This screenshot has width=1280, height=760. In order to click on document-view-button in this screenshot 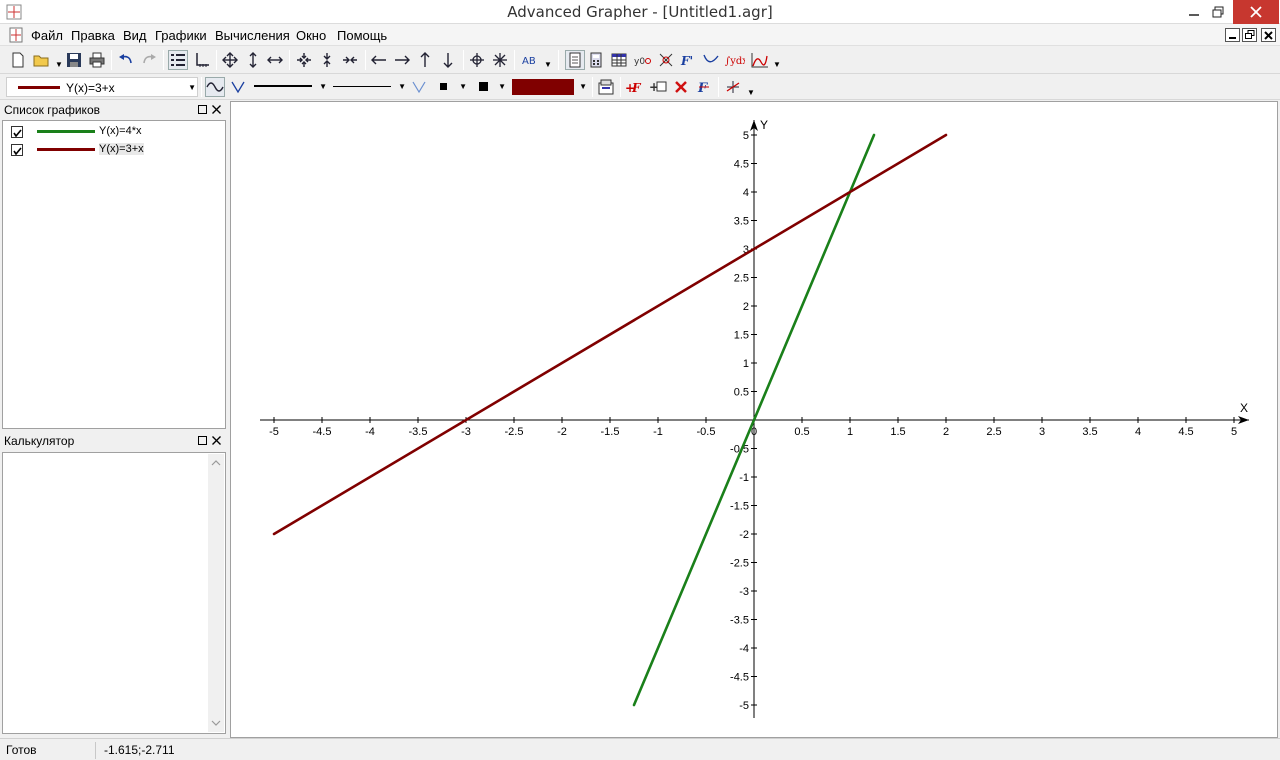, I will do `click(575, 60)`.